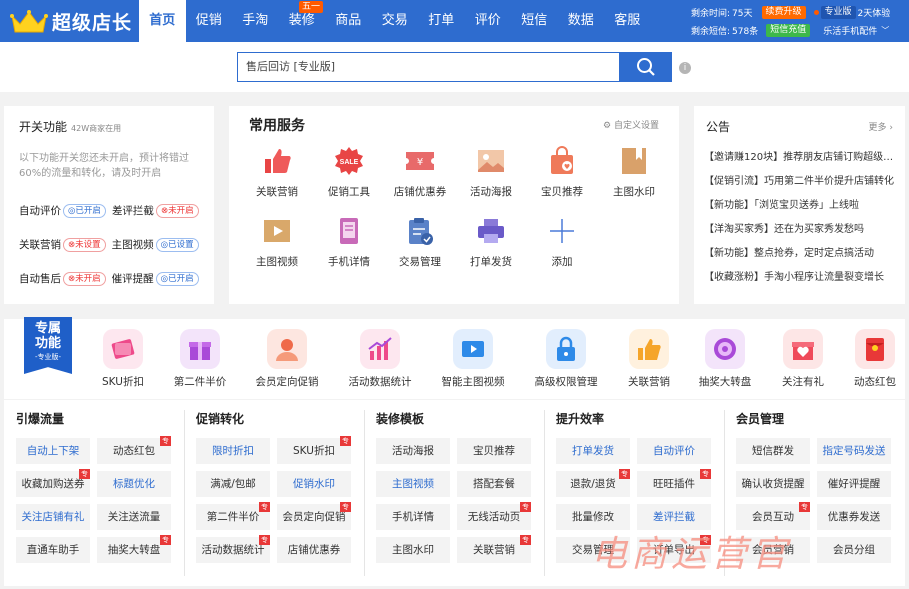 The width and height of the screenshot is (909, 589). Describe the element at coordinates (314, 516) in the screenshot. I see `tool-button: 会员定向促销专` at that location.